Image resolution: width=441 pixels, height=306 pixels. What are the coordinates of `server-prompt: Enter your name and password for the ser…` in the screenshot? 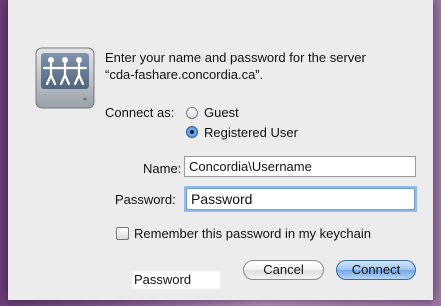 It's located at (260, 66).